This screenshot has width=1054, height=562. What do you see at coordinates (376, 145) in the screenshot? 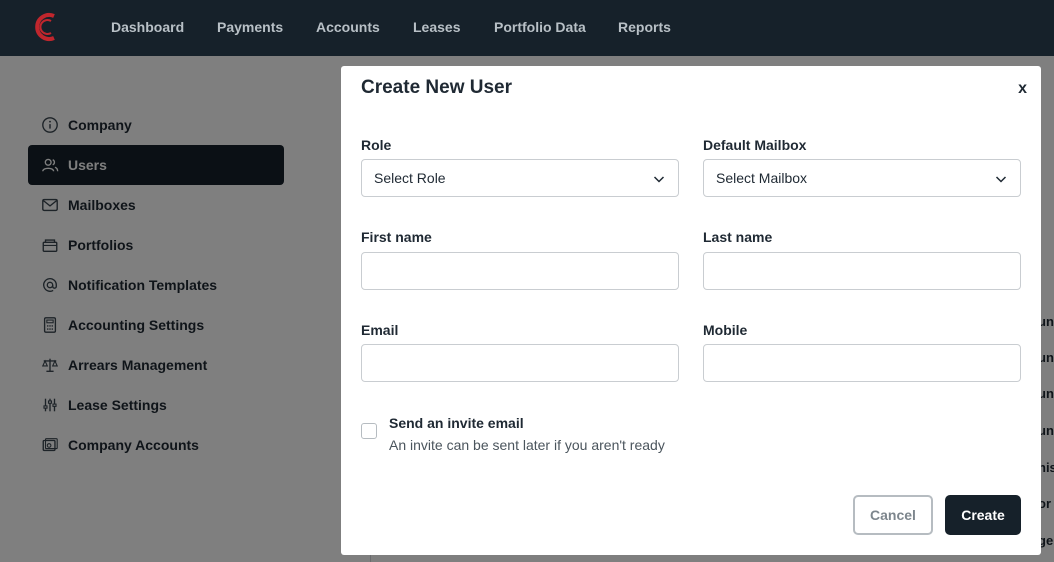
I see `role-label: Role` at bounding box center [376, 145].